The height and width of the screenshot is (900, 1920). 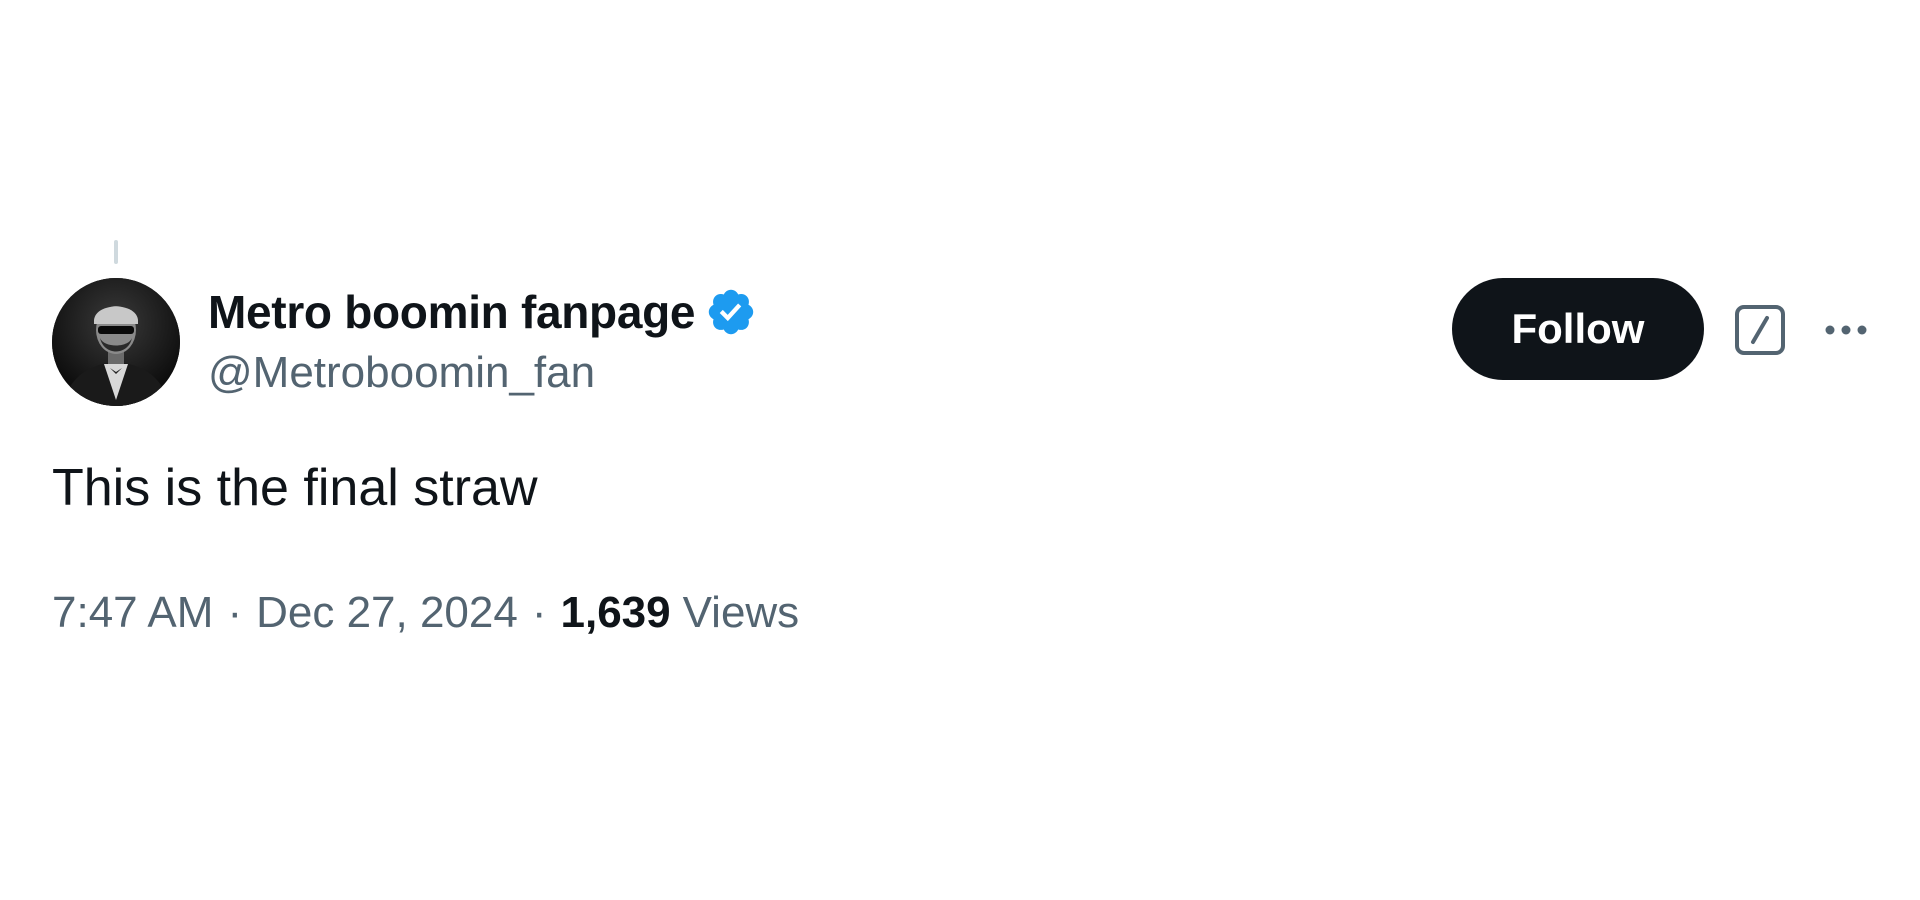 What do you see at coordinates (741, 612) in the screenshot?
I see `views-label: Views` at bounding box center [741, 612].